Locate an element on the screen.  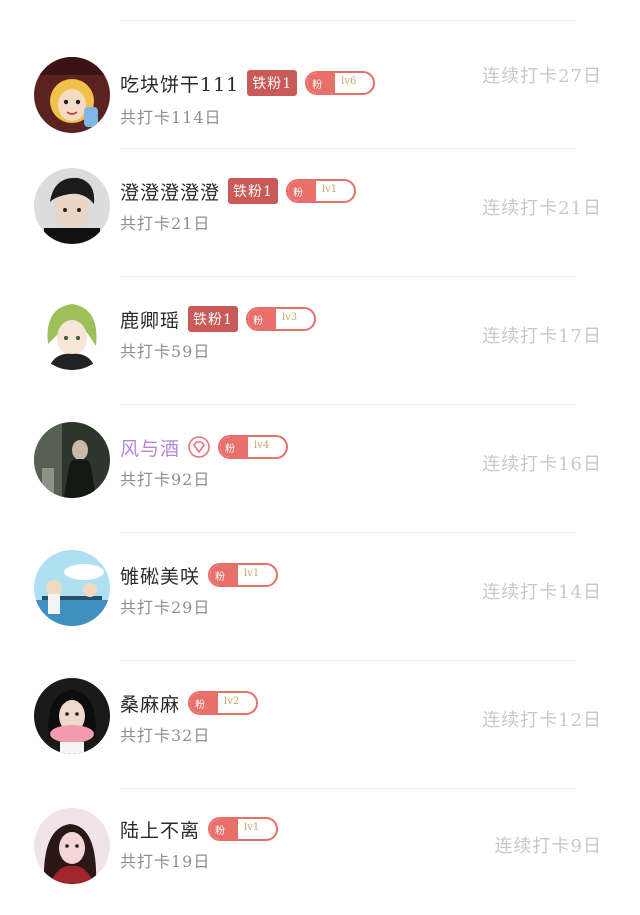
name-line: 澄澄澄澄澄 铁粉1 粉 lv1 is located at coordinates (238, 191).